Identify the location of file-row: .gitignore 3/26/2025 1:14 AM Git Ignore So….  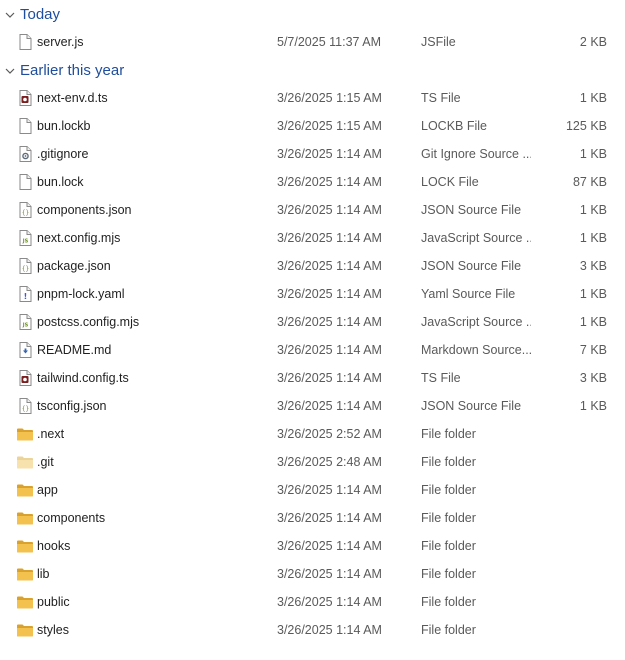
(312, 154).